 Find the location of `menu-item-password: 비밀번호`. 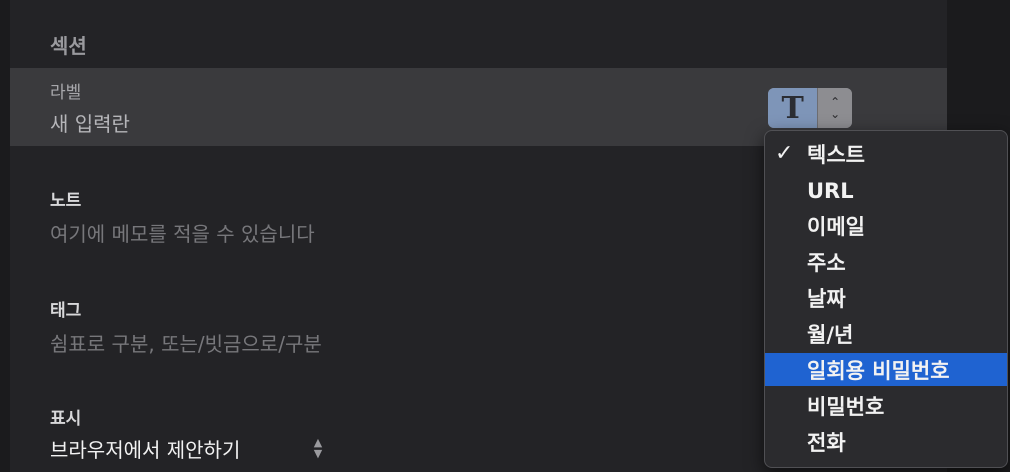

menu-item-password: 비밀번호 is located at coordinates (886, 405).